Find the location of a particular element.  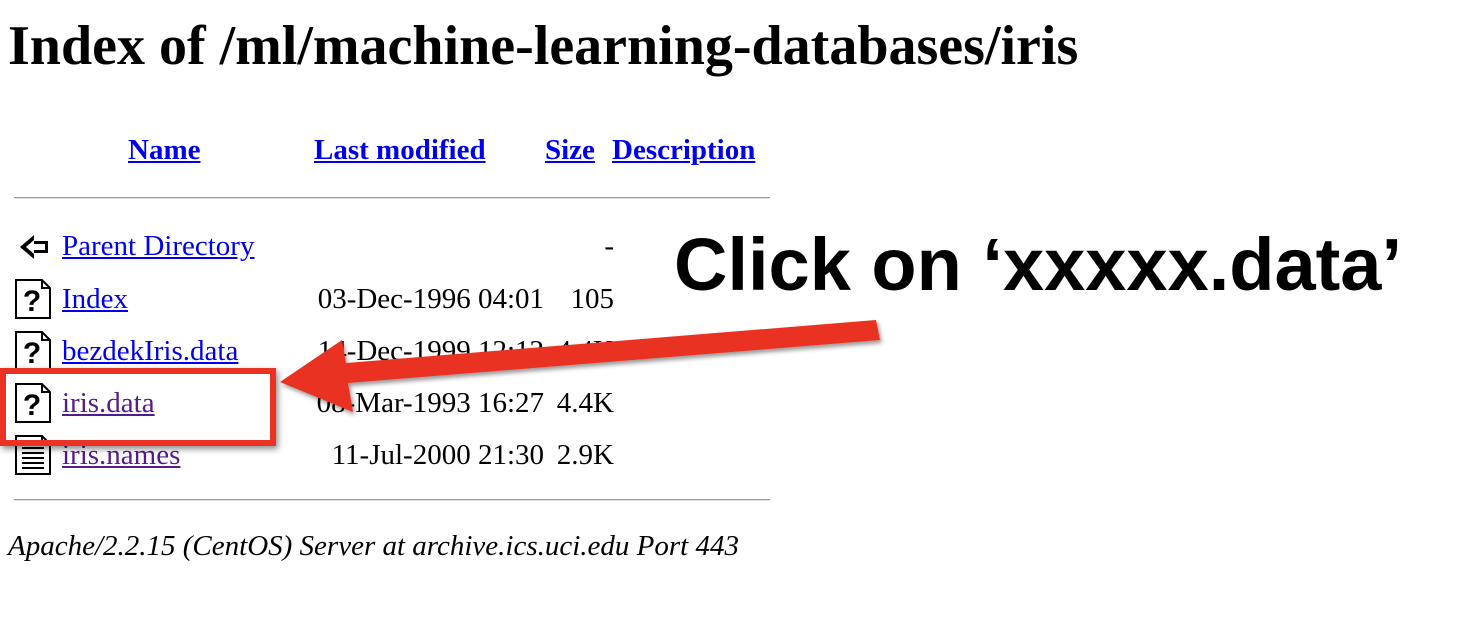

file-link-index: Index is located at coordinates (95, 299).